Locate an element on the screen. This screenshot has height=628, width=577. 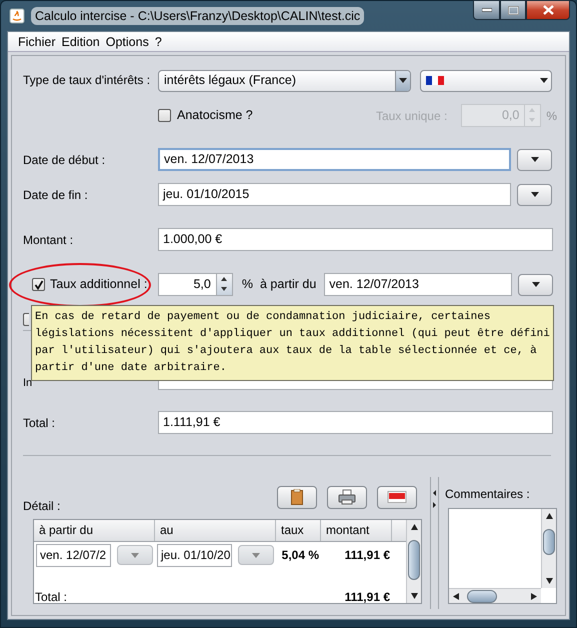
date-field: ven. 12/07/2 is located at coordinates (73, 555).